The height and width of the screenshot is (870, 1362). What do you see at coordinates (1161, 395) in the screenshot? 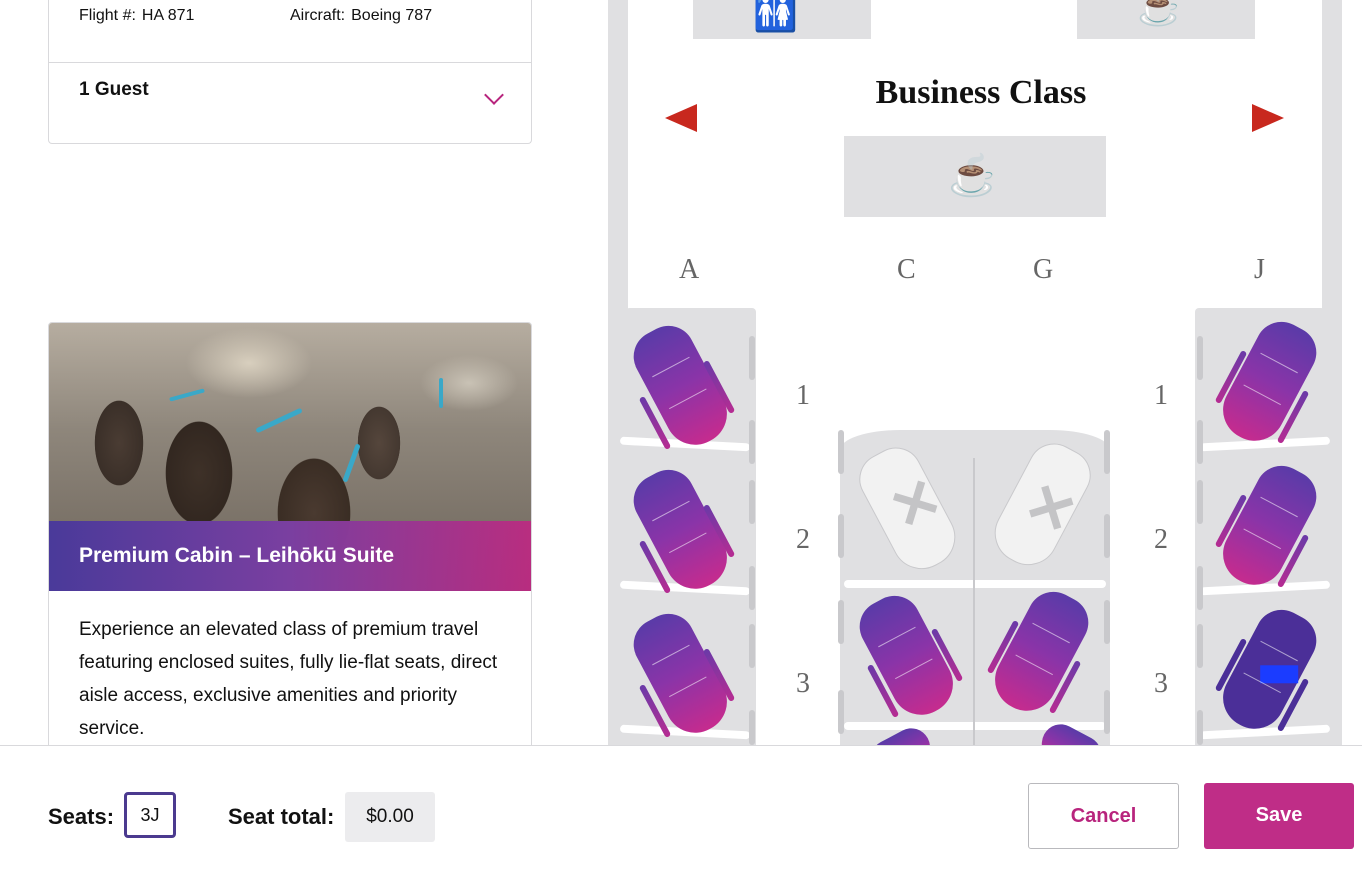
I see `row-label-1-right: 1` at bounding box center [1161, 395].